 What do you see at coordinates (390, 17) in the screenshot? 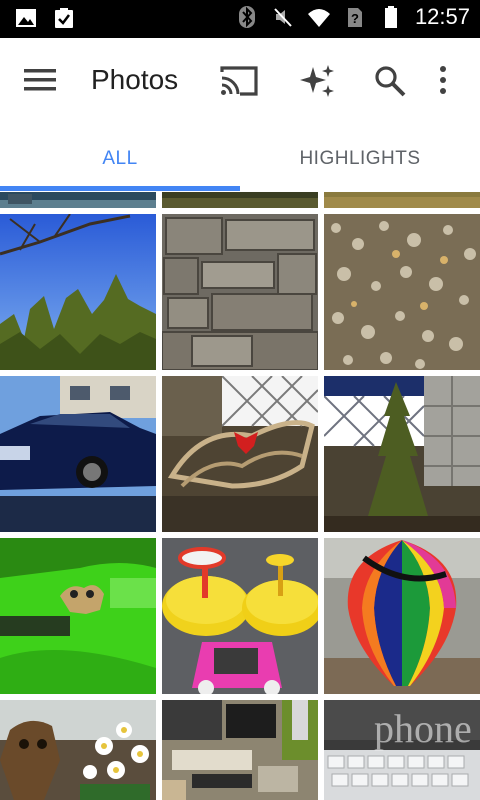
I see `battery-icon` at bounding box center [390, 17].